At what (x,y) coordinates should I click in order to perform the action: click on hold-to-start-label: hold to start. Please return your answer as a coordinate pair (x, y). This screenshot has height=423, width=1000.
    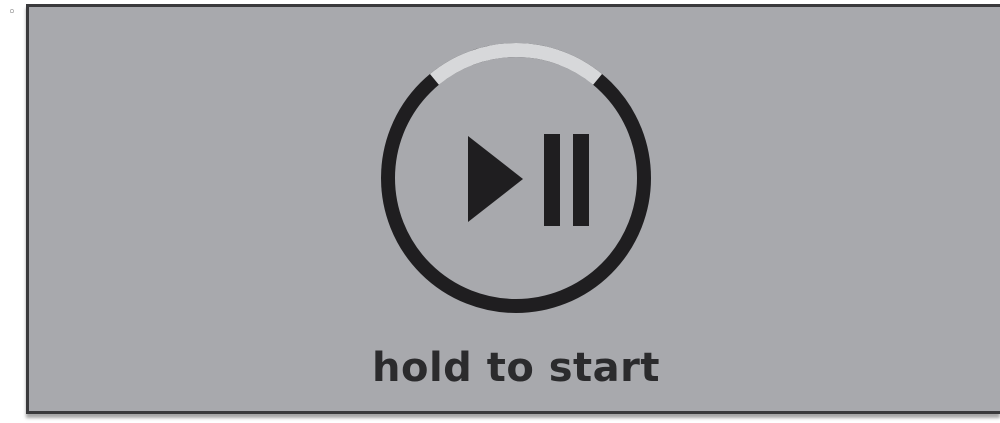
    Looking at the image, I should click on (516, 368).